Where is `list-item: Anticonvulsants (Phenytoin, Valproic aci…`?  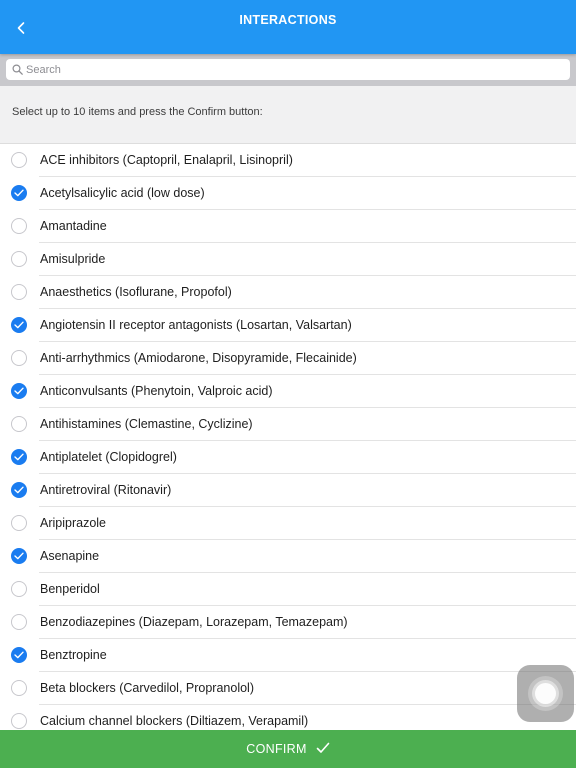
list-item: Anticonvulsants (Phenytoin, Valproic aci… is located at coordinates (288, 391).